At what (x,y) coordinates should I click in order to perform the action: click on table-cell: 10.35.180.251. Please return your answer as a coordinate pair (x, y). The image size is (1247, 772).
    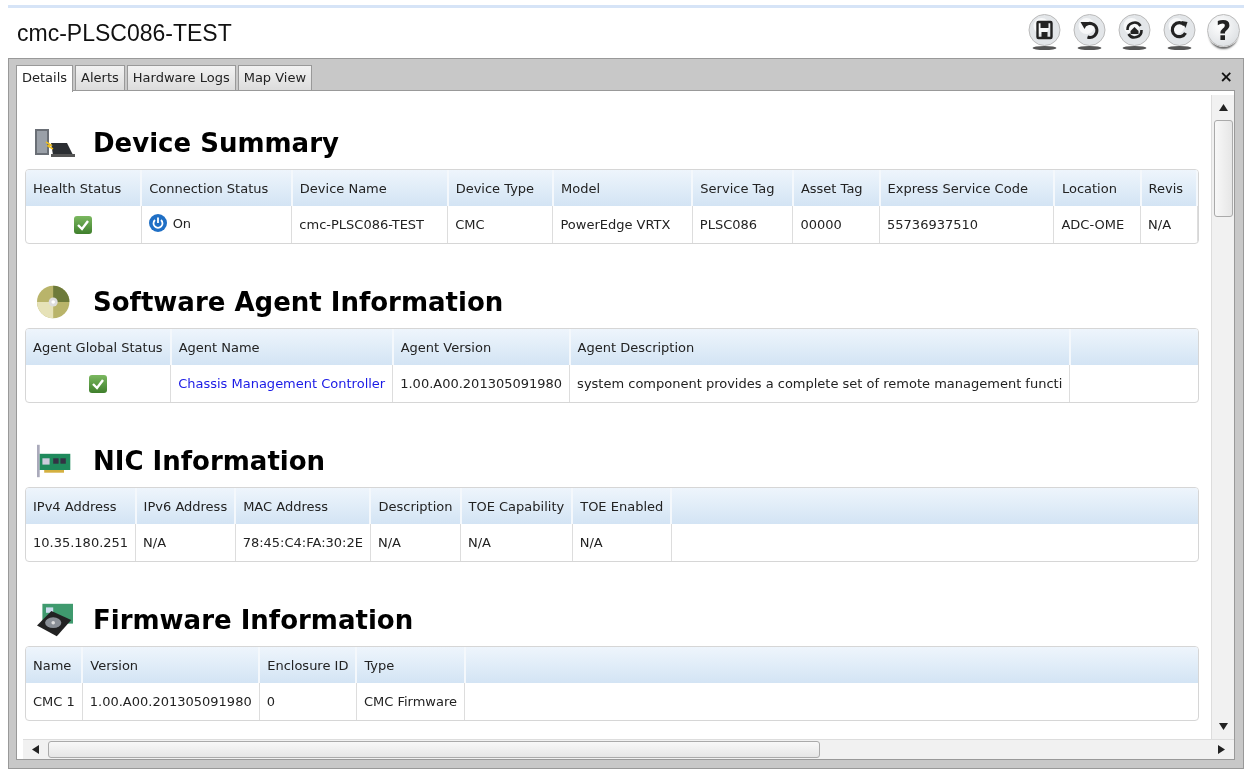
    Looking at the image, I should click on (81, 542).